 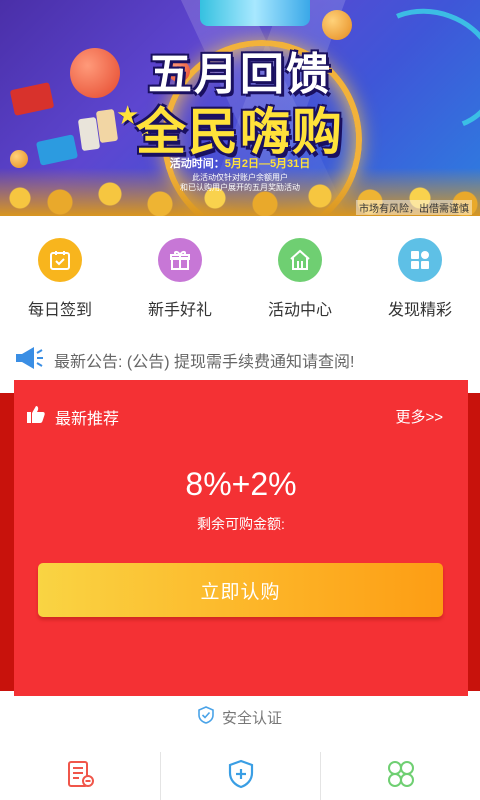 I want to click on menu-item-activity-center: 活动中心, so click(x=300, y=274).